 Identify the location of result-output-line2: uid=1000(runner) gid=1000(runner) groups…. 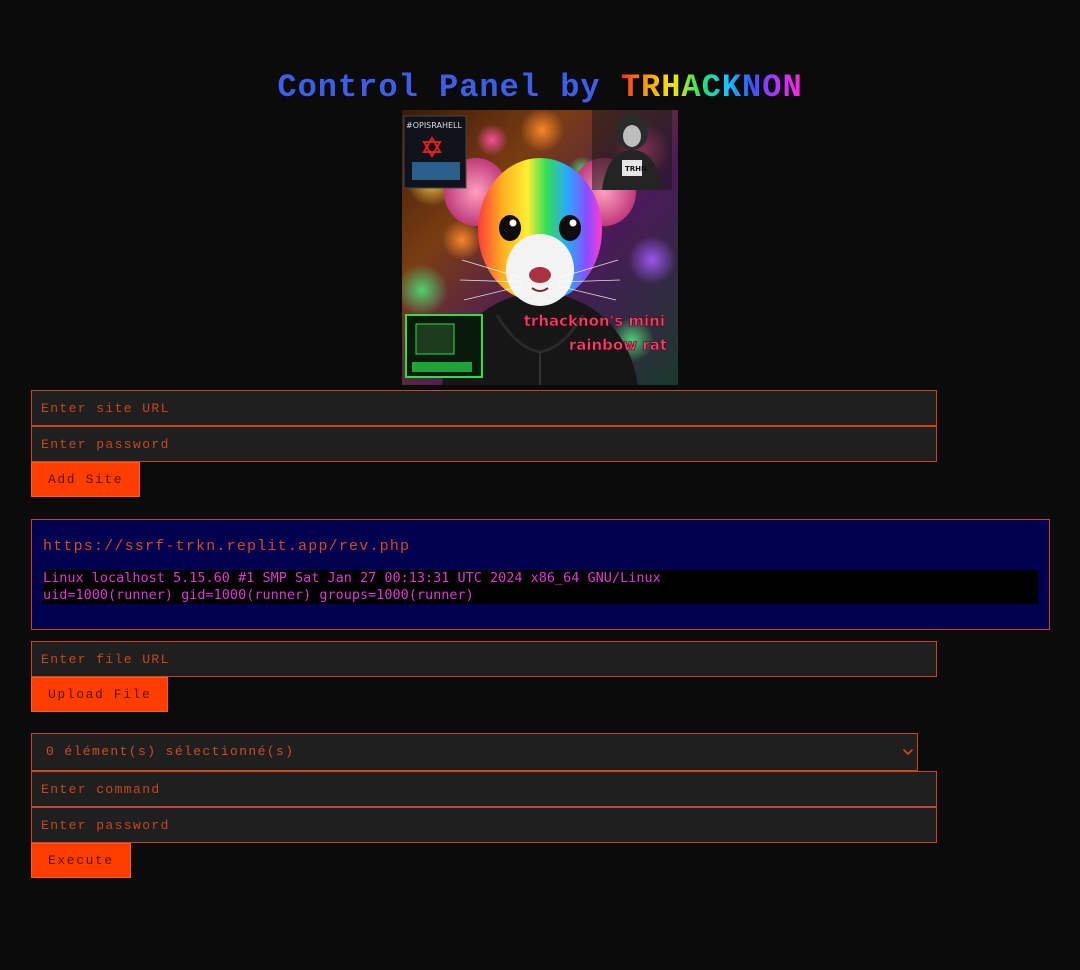
(258, 595).